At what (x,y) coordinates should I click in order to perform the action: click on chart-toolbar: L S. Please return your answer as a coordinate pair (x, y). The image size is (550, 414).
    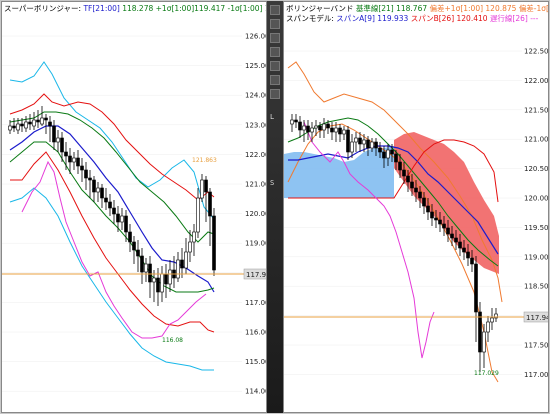
    Looking at the image, I should click on (275, 207).